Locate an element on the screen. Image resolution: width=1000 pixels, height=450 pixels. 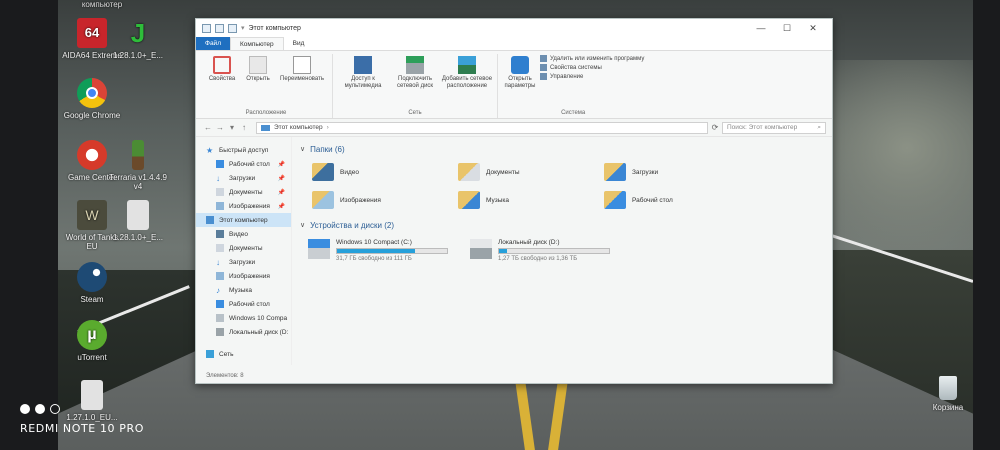
nav-music: ♪ Музыка is located at coordinates (243, 290).